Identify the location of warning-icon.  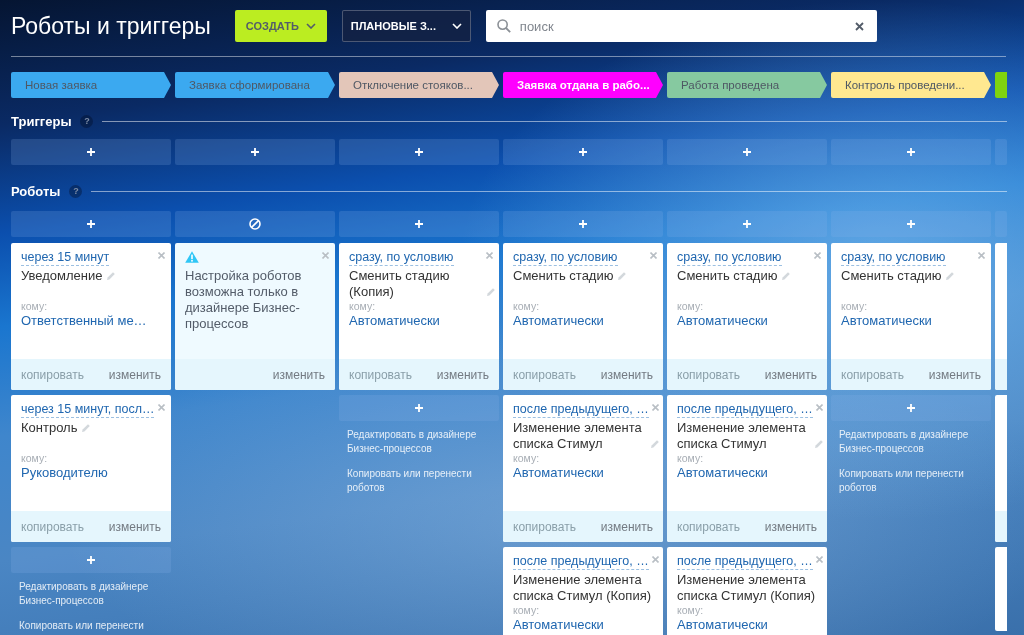
(192, 257).